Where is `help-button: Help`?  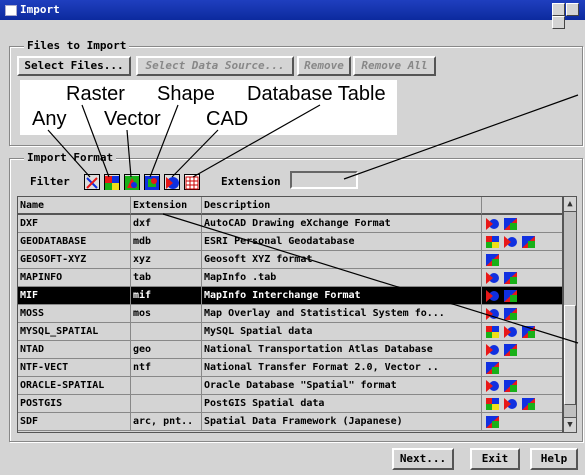
help-button: Help is located at coordinates (554, 459).